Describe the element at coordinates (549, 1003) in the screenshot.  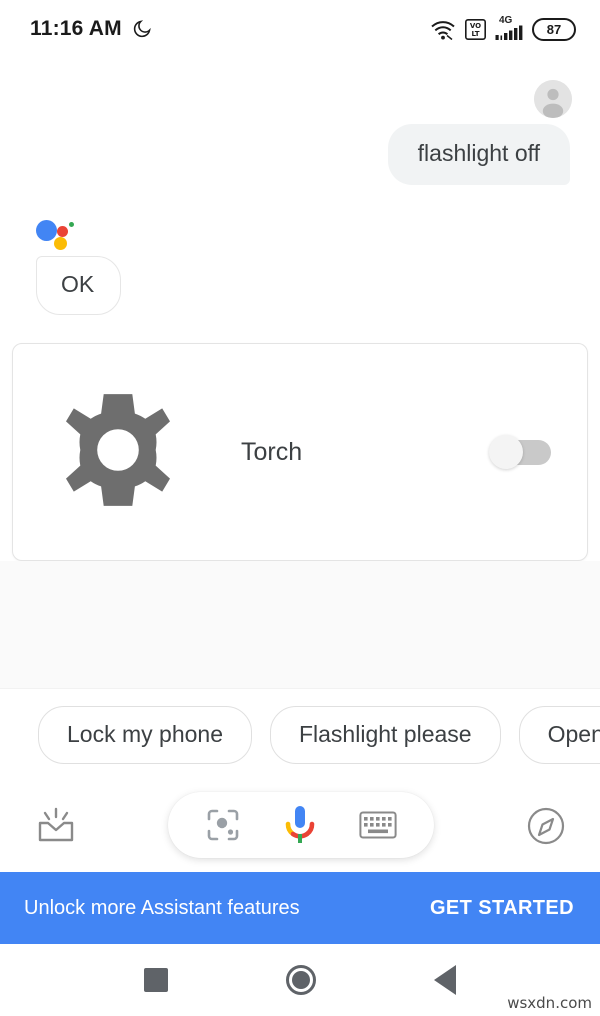
I see `watermark: wsxdn.com` at that location.